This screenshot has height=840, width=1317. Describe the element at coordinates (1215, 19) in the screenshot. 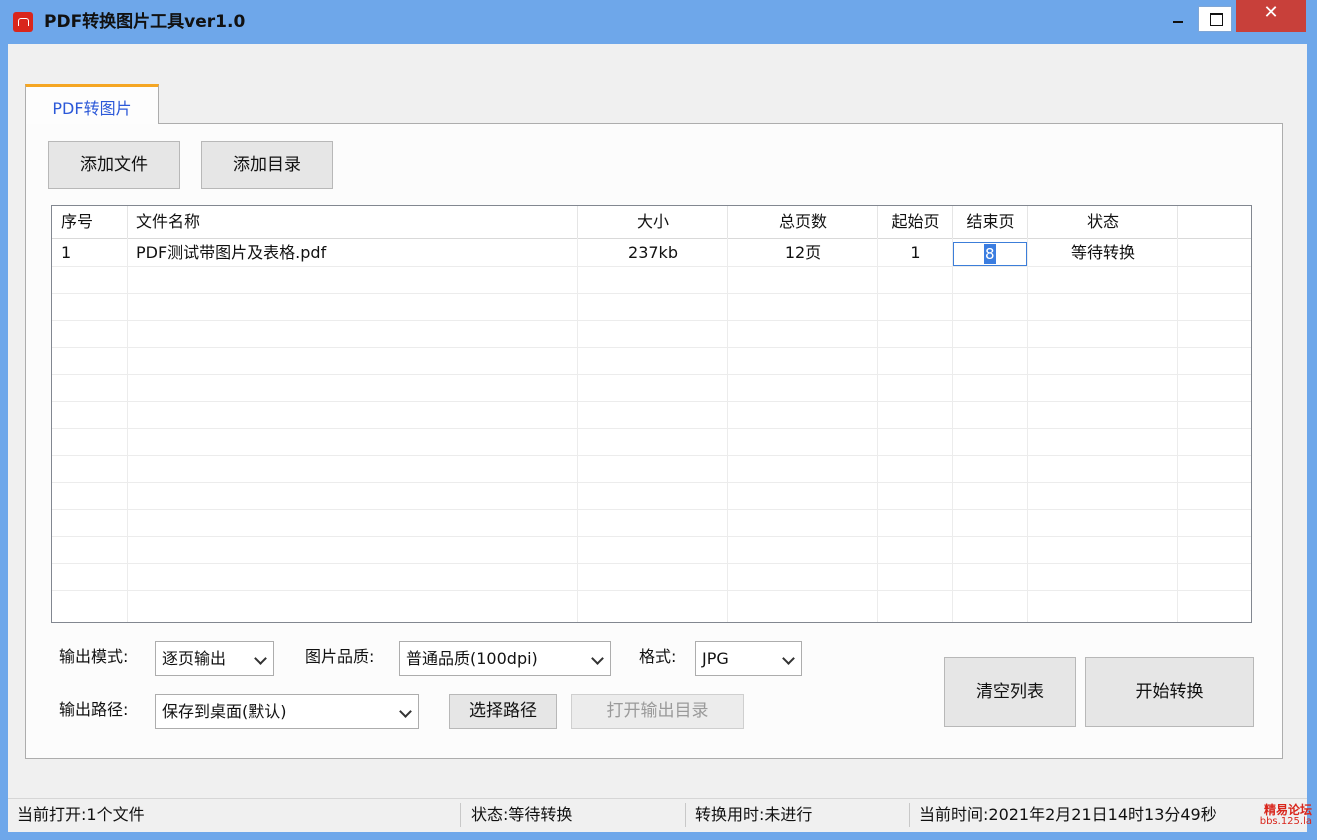

I see `maximize-button` at that location.